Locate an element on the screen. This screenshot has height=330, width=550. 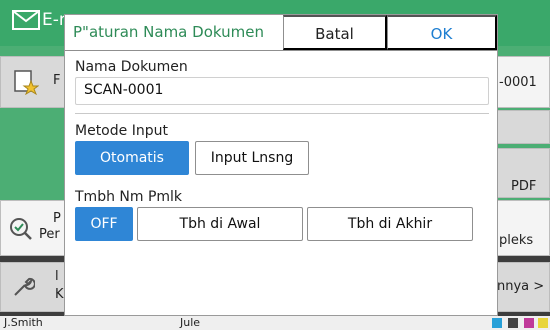
document-name-field: SCAN-0001 is located at coordinates (282, 91).